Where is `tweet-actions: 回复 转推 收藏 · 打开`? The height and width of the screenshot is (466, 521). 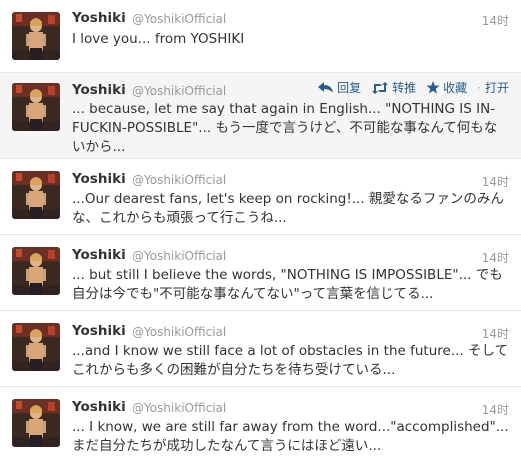 tweet-actions: 回复 转推 收藏 · 打开 is located at coordinates (408, 87).